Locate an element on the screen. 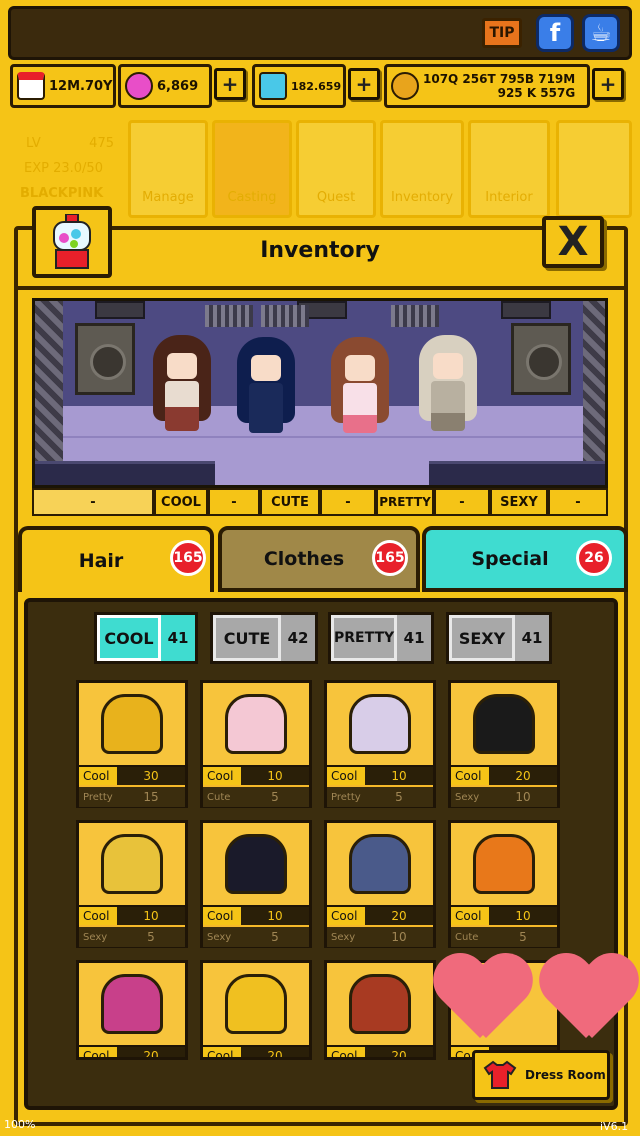 Image resolution: width=640 pixels, height=1136 pixels. menu-interior: Interior is located at coordinates (509, 169).